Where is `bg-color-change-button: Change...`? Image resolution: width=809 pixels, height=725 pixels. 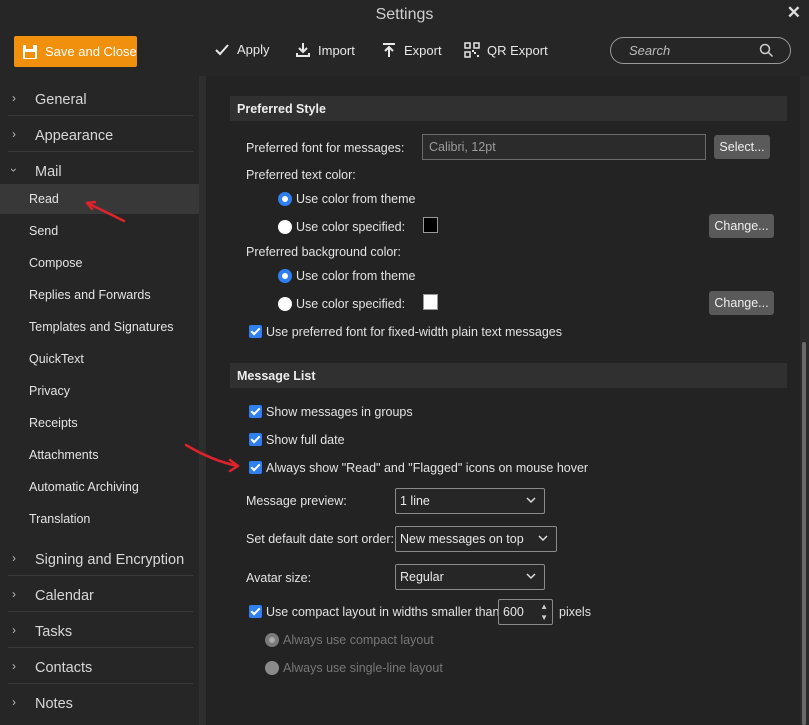 bg-color-change-button: Change... is located at coordinates (741, 303).